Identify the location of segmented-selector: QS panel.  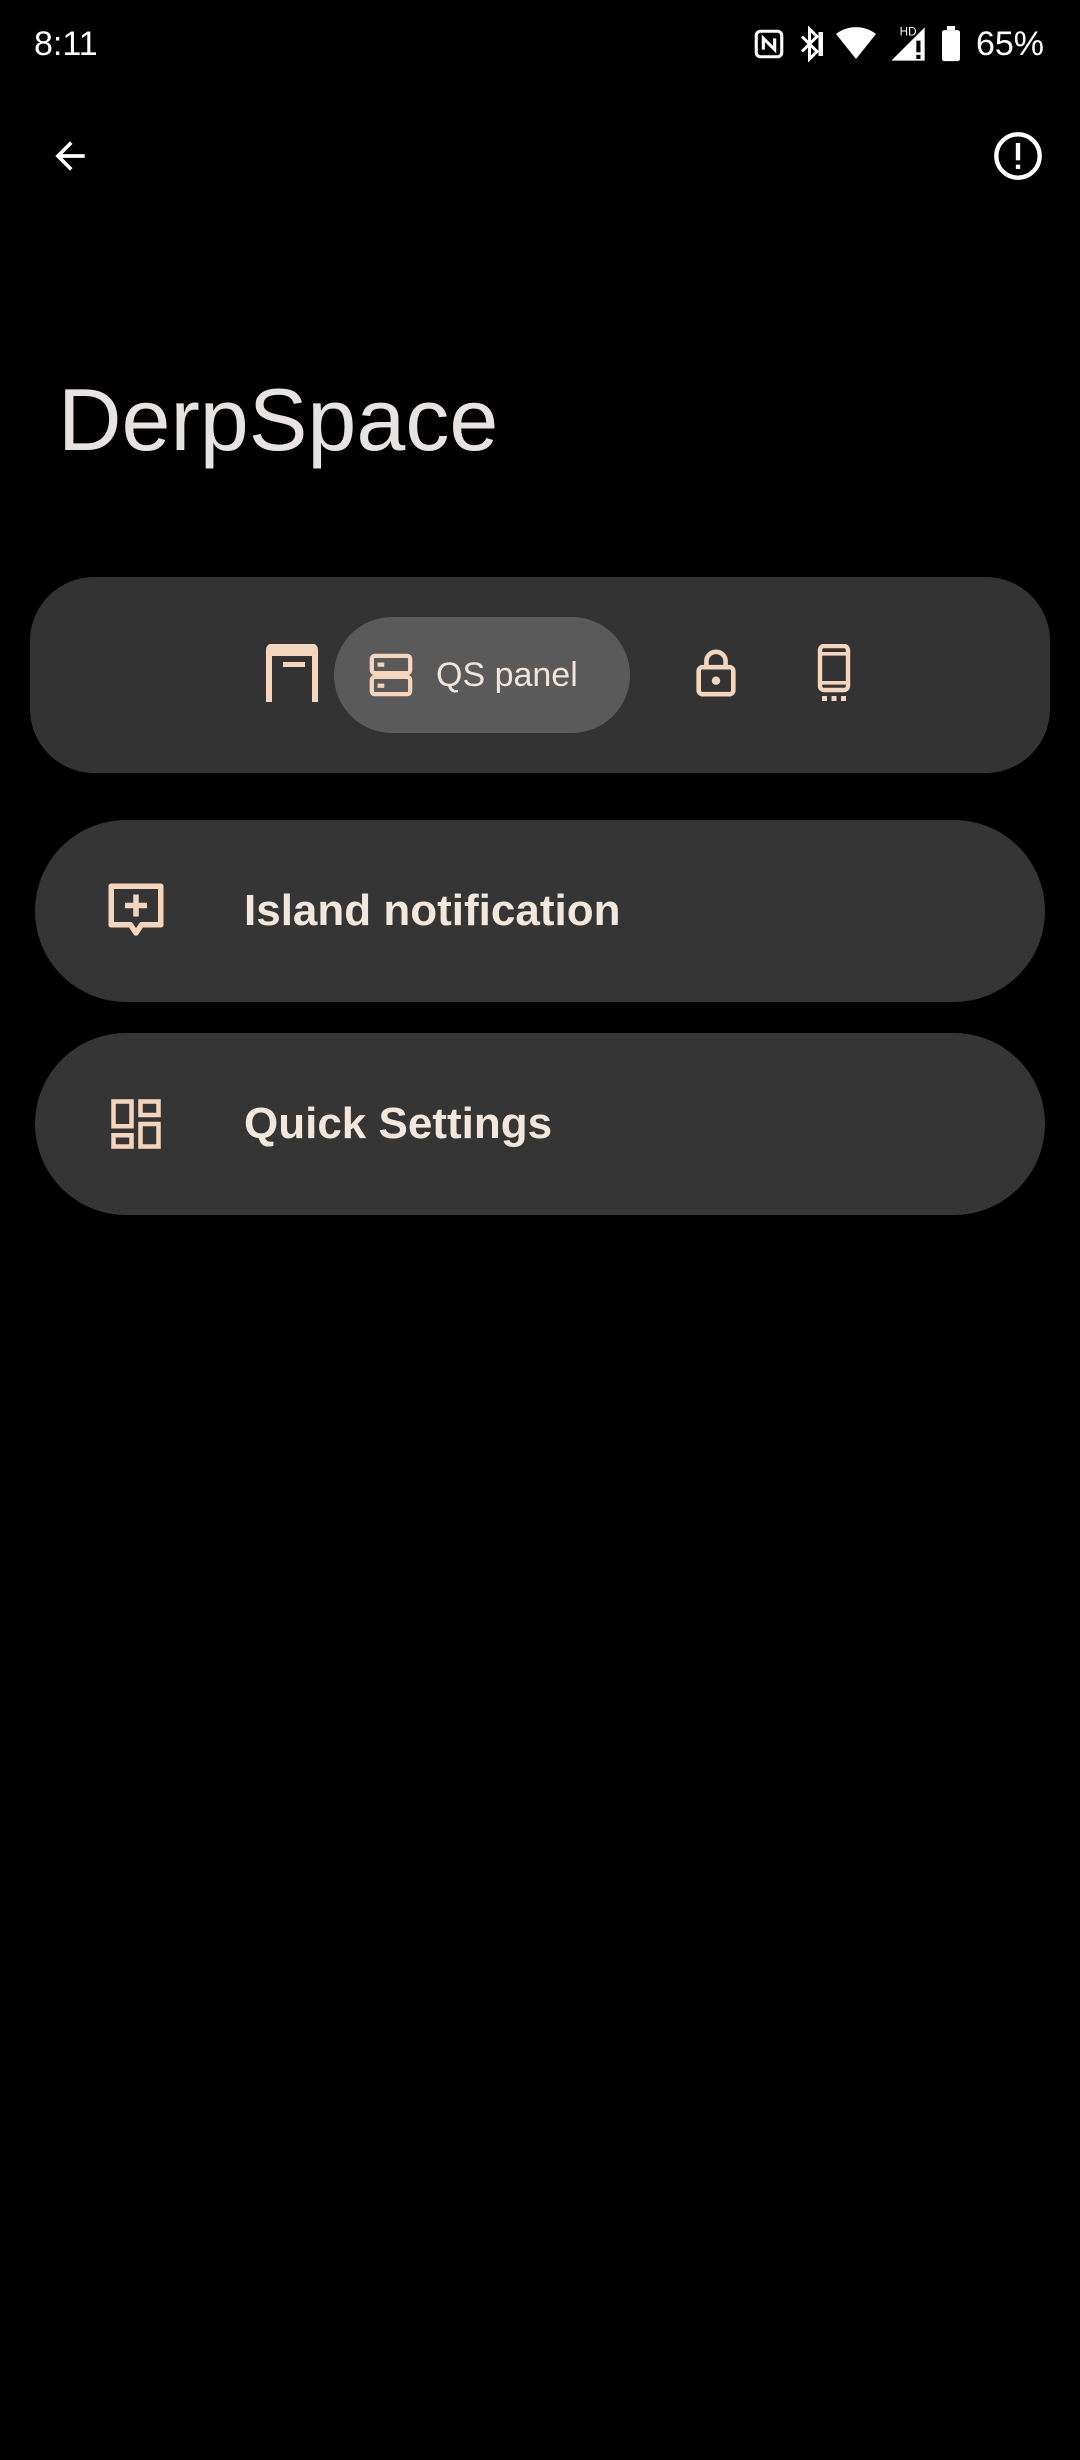
(540, 675).